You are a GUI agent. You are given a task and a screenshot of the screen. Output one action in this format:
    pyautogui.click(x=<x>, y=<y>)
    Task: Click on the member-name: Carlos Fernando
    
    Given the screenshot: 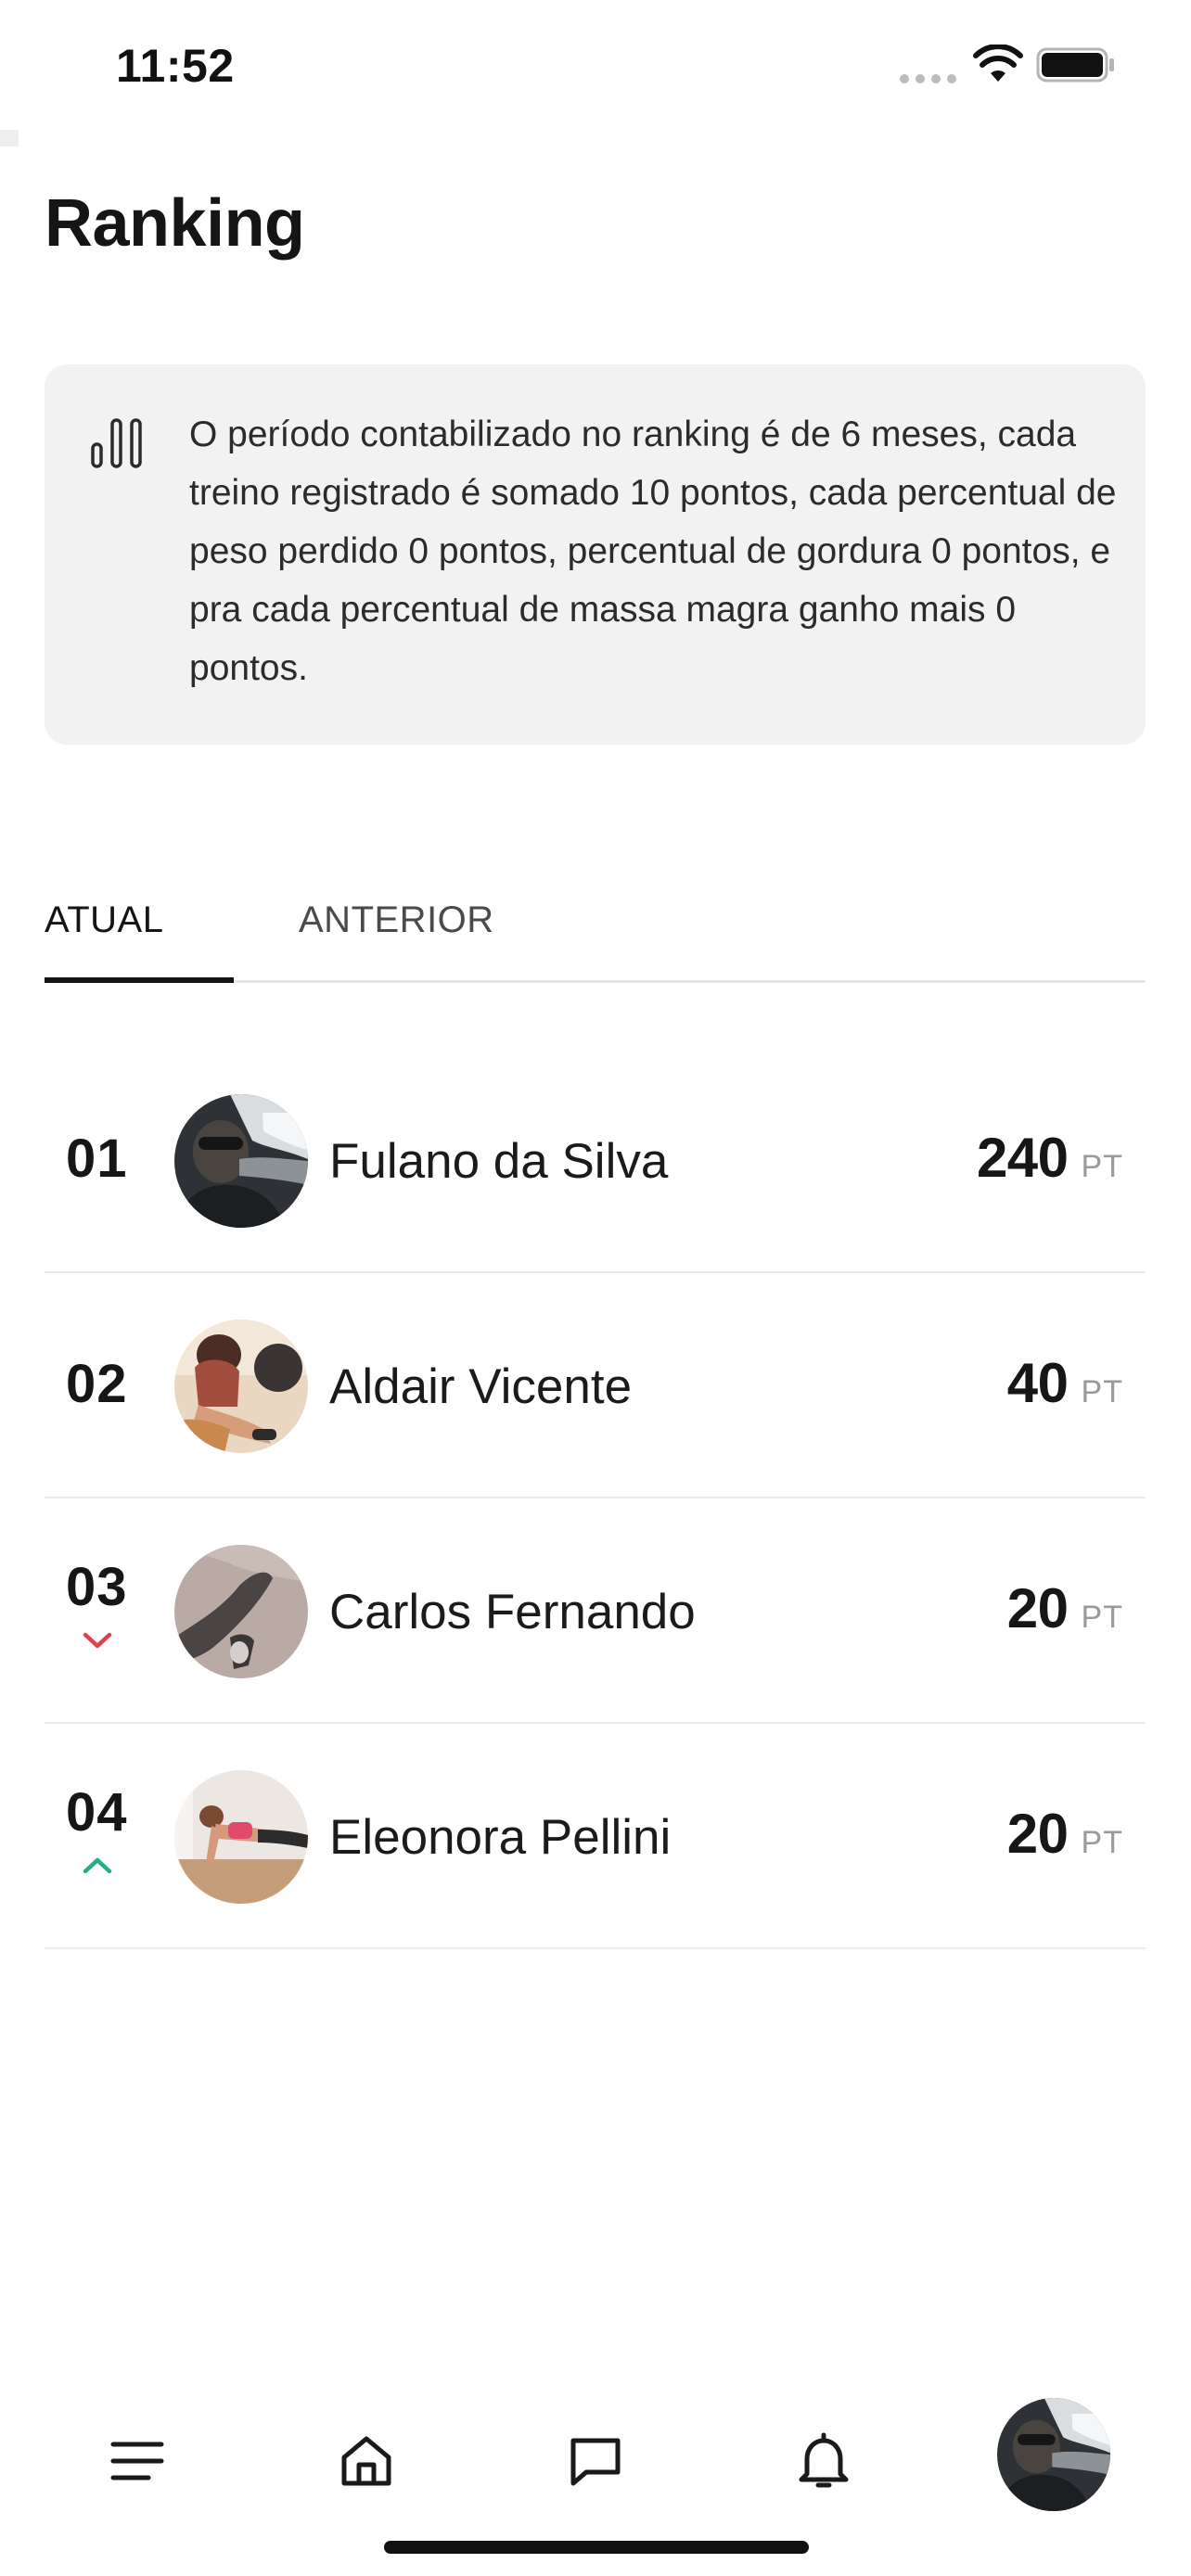 What is the action you would take?
    pyautogui.click(x=512, y=1612)
    